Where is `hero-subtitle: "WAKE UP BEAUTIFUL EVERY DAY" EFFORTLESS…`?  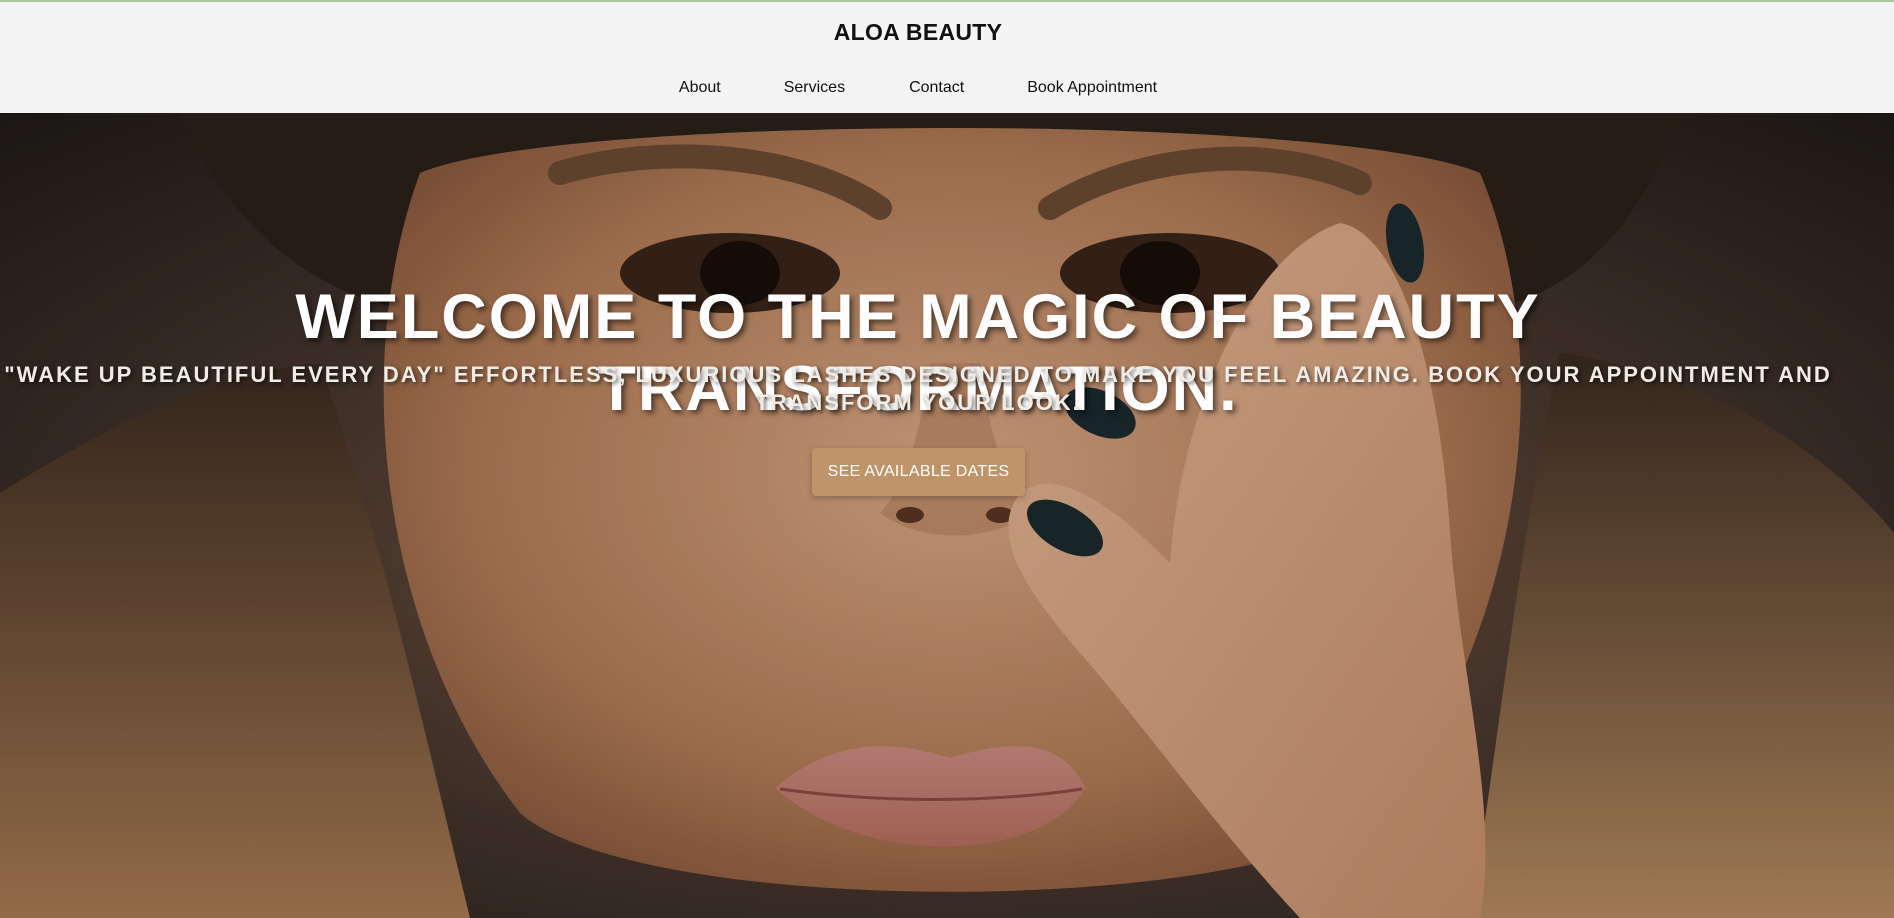 hero-subtitle: "WAKE UP BEAUTIFUL EVERY DAY" EFFORTLESS… is located at coordinates (918, 388).